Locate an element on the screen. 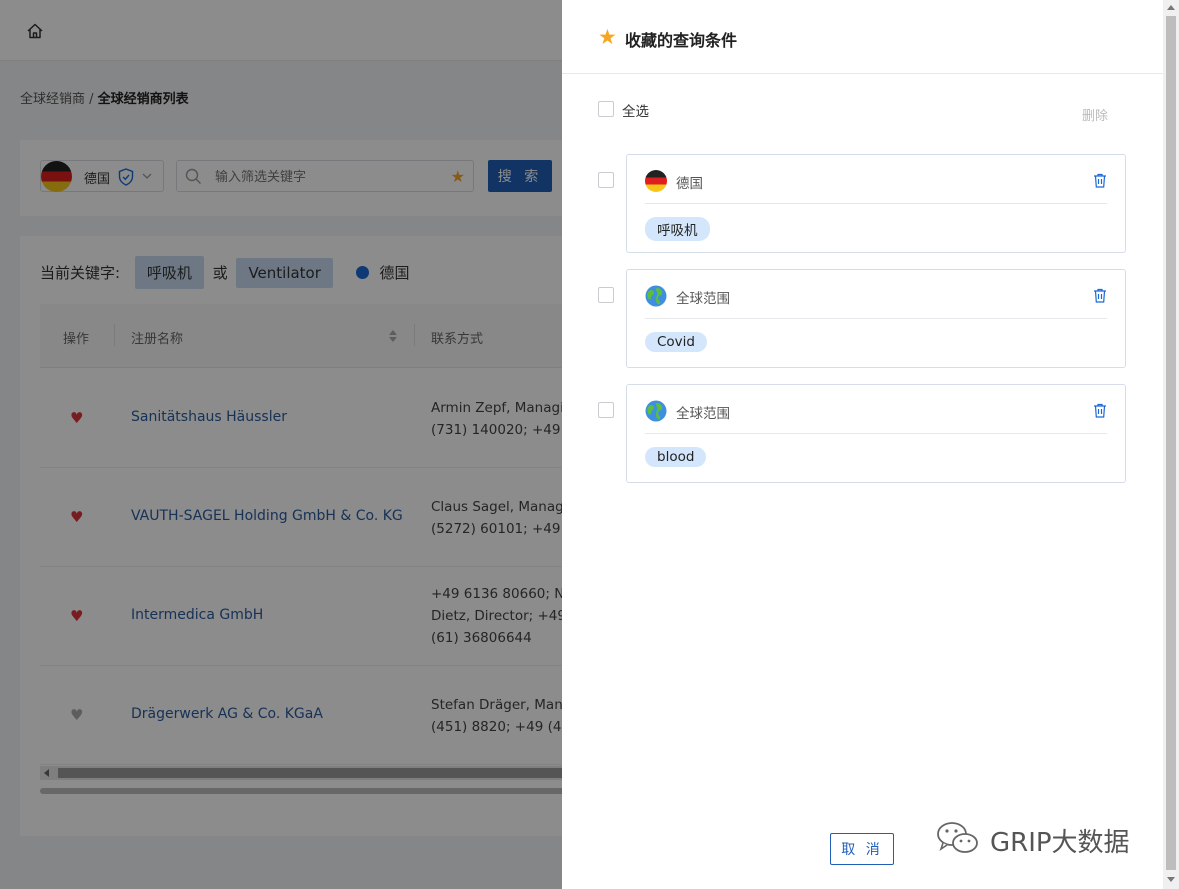 This screenshot has height=889, width=1179. query-region: 德国 is located at coordinates (689, 184).